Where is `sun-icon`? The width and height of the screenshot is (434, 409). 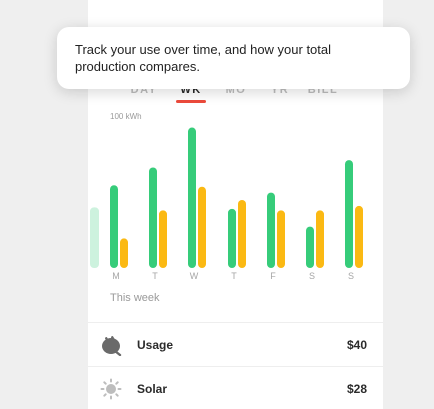
sun-icon is located at coordinates (111, 389).